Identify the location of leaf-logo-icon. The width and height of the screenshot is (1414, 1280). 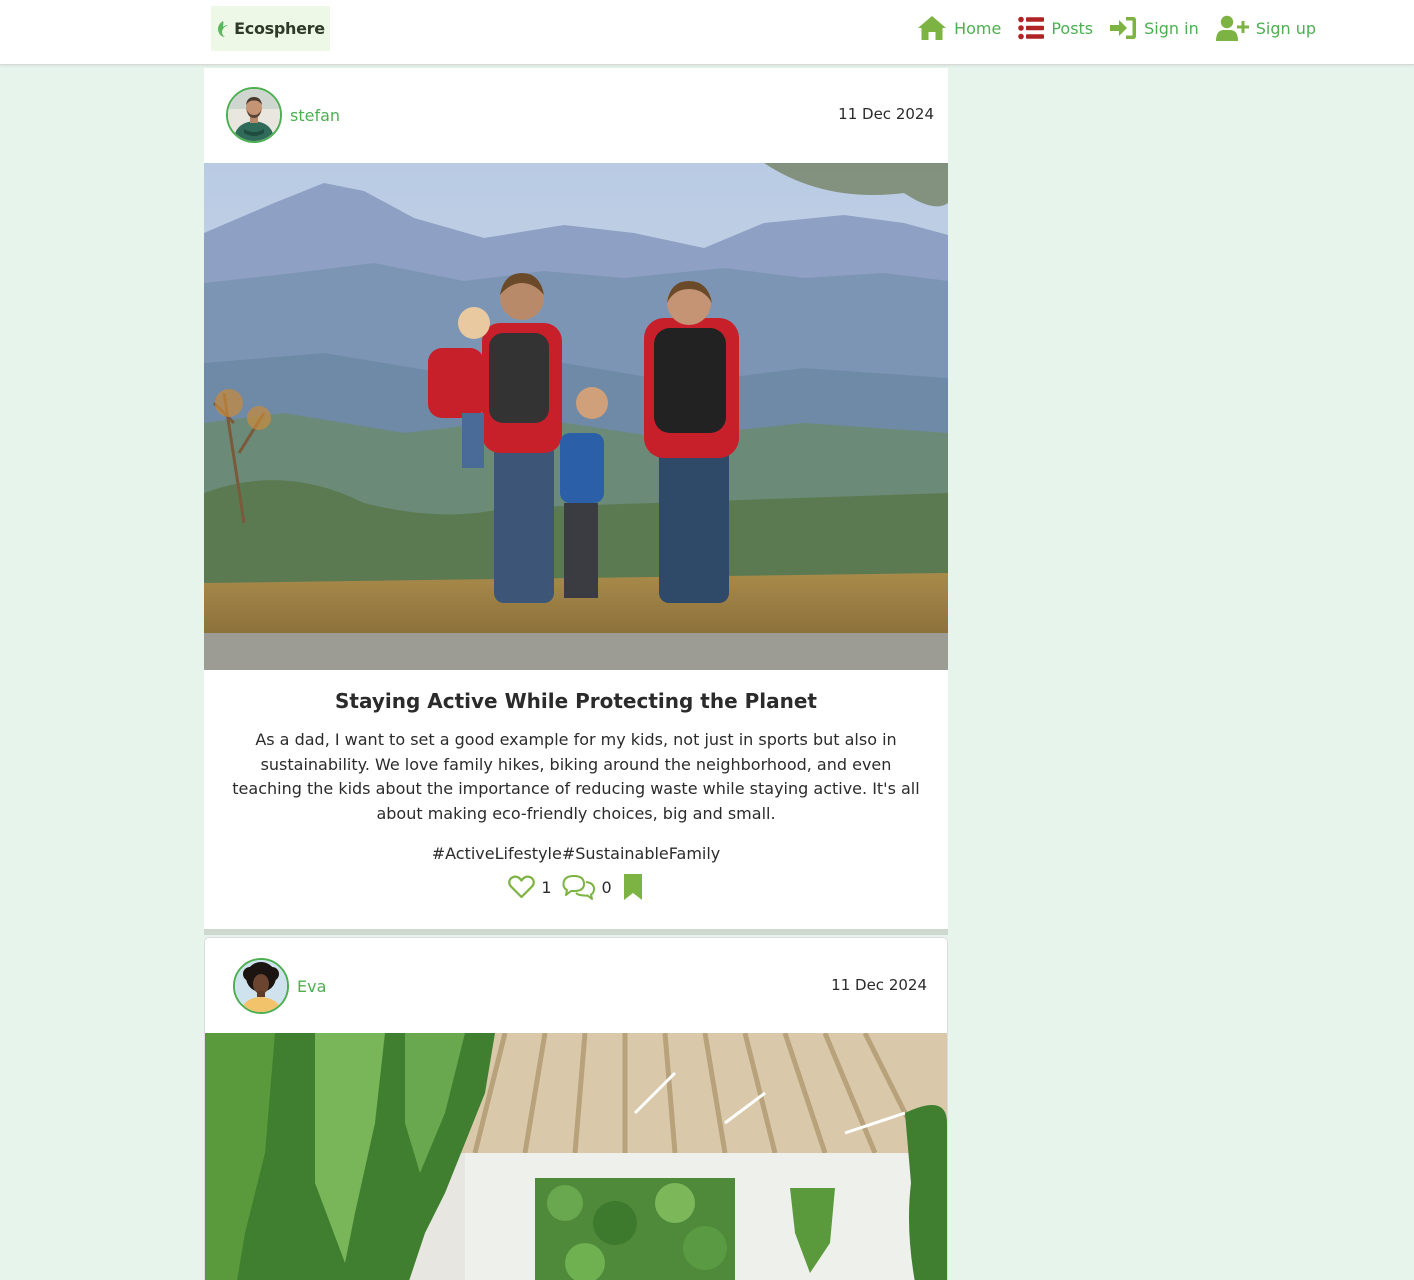
(223, 28).